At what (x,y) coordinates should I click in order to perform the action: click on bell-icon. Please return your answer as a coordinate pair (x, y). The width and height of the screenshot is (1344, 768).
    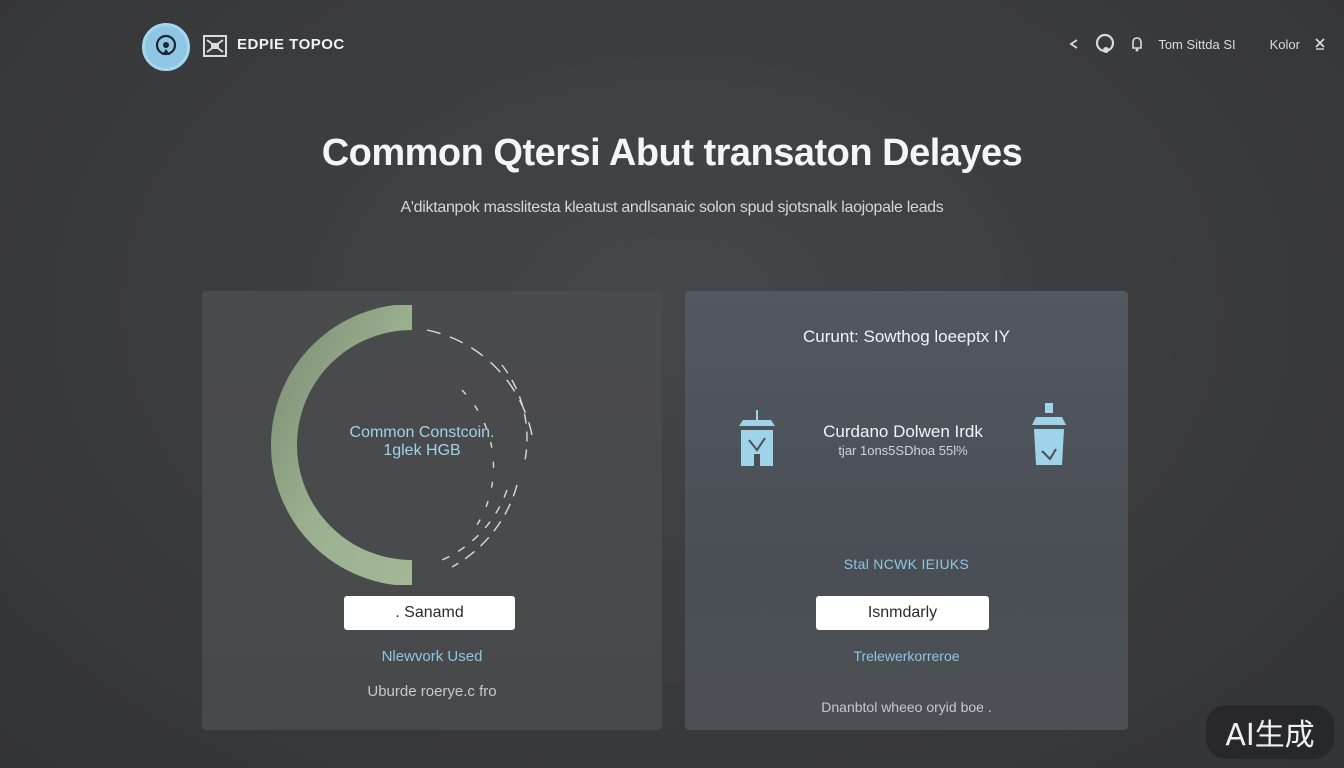
    Looking at the image, I should click on (1137, 44).